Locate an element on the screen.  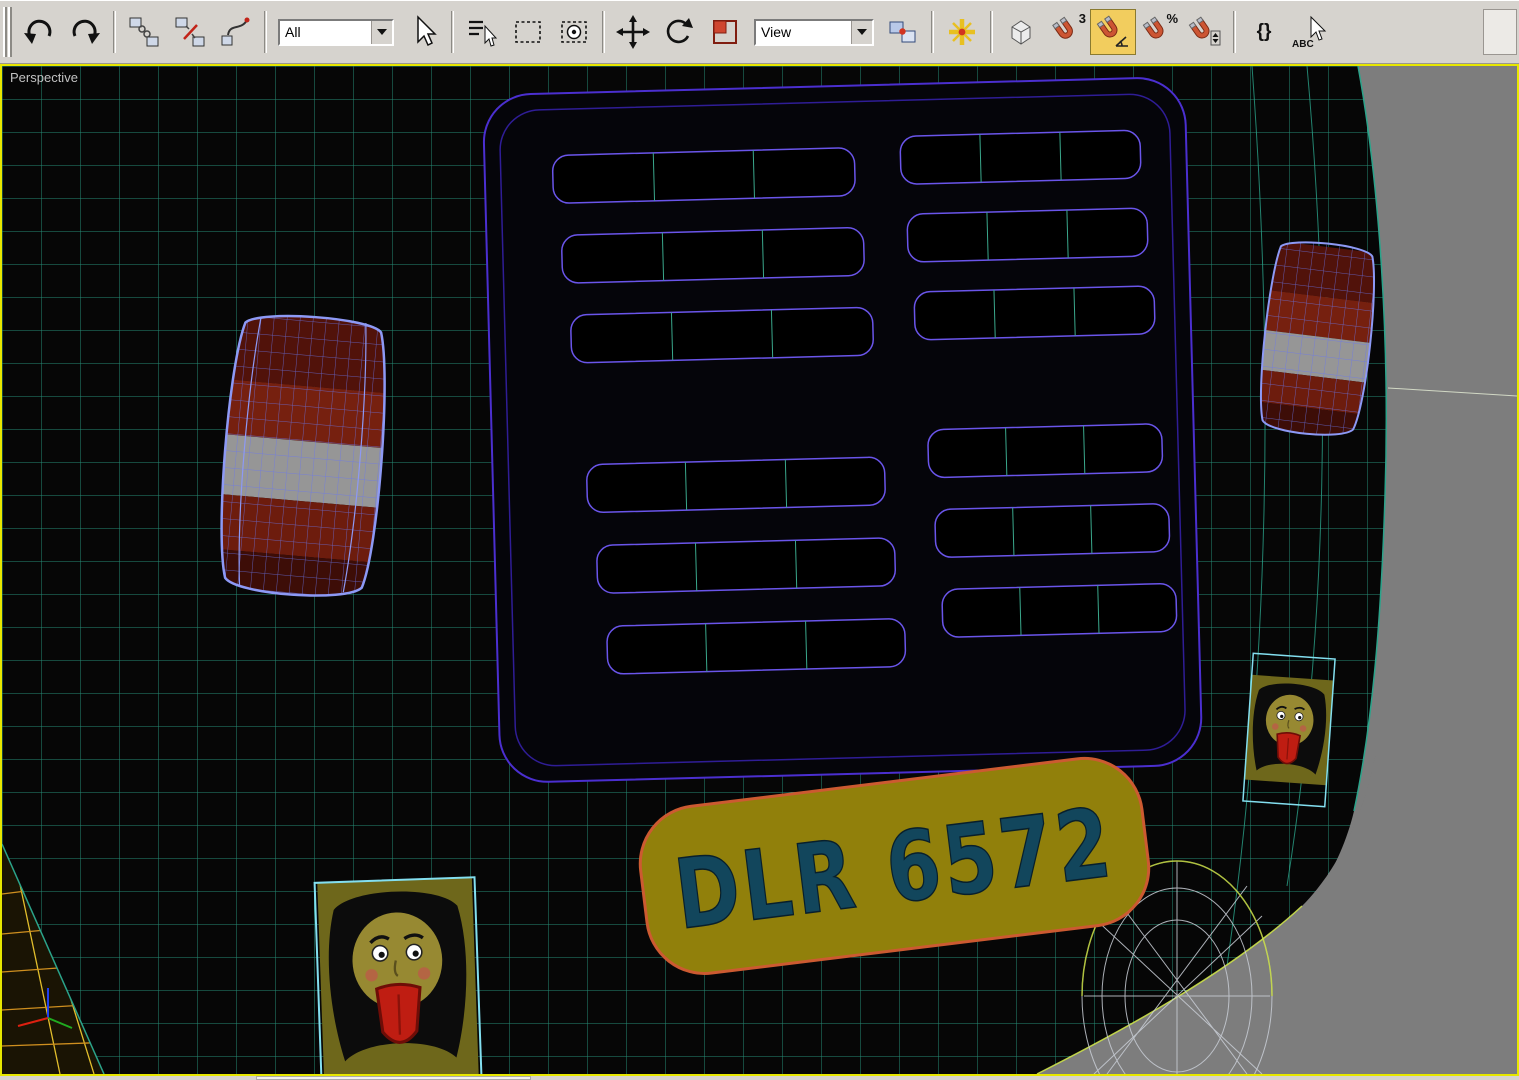
snap-3d-superscript: 3 is located at coordinates (1082, 18).